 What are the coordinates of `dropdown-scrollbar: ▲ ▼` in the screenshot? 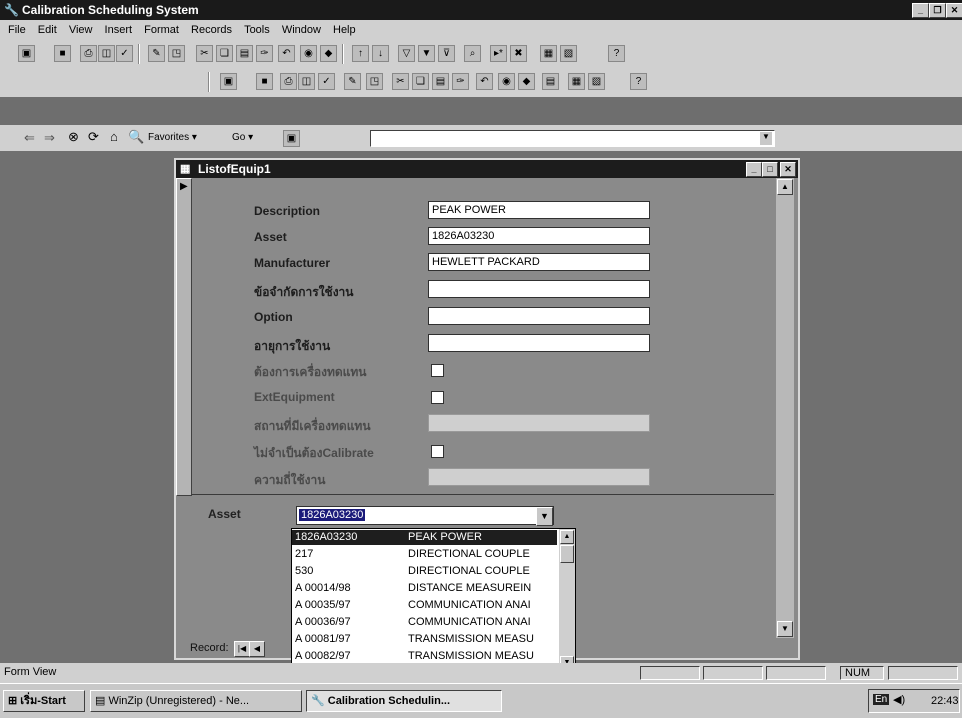 It's located at (567, 600).